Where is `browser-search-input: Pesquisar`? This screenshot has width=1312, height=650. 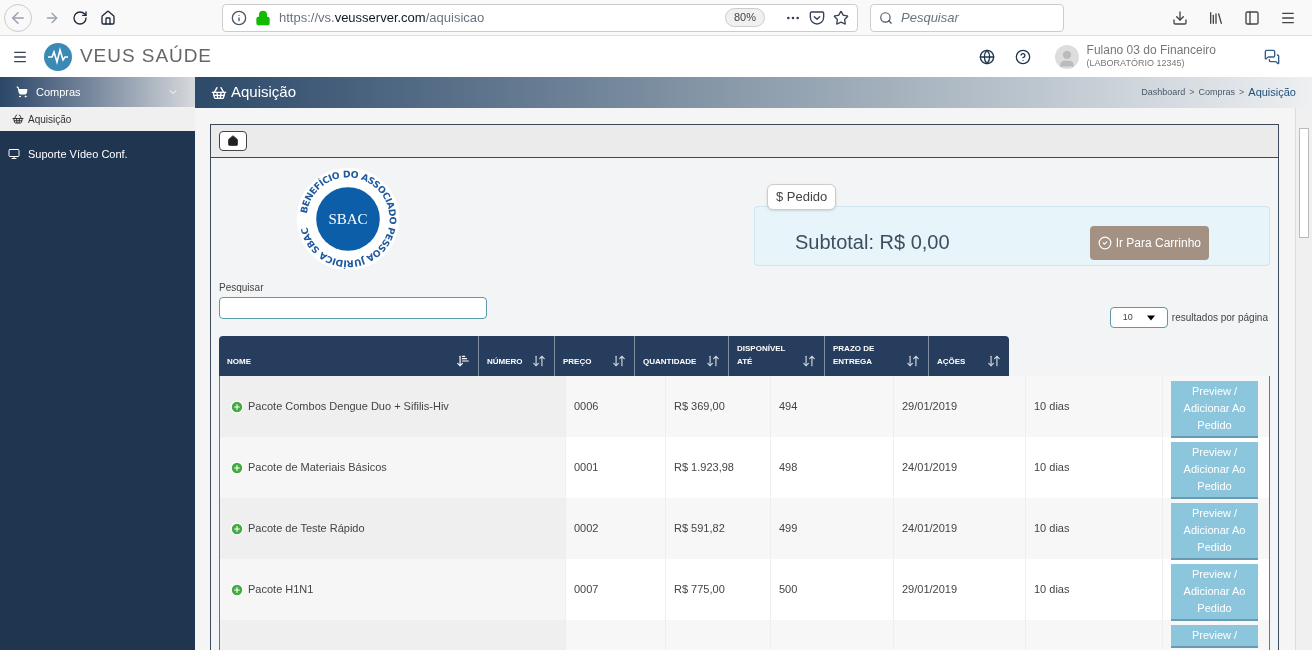 browser-search-input: Pesquisar is located at coordinates (978, 17).